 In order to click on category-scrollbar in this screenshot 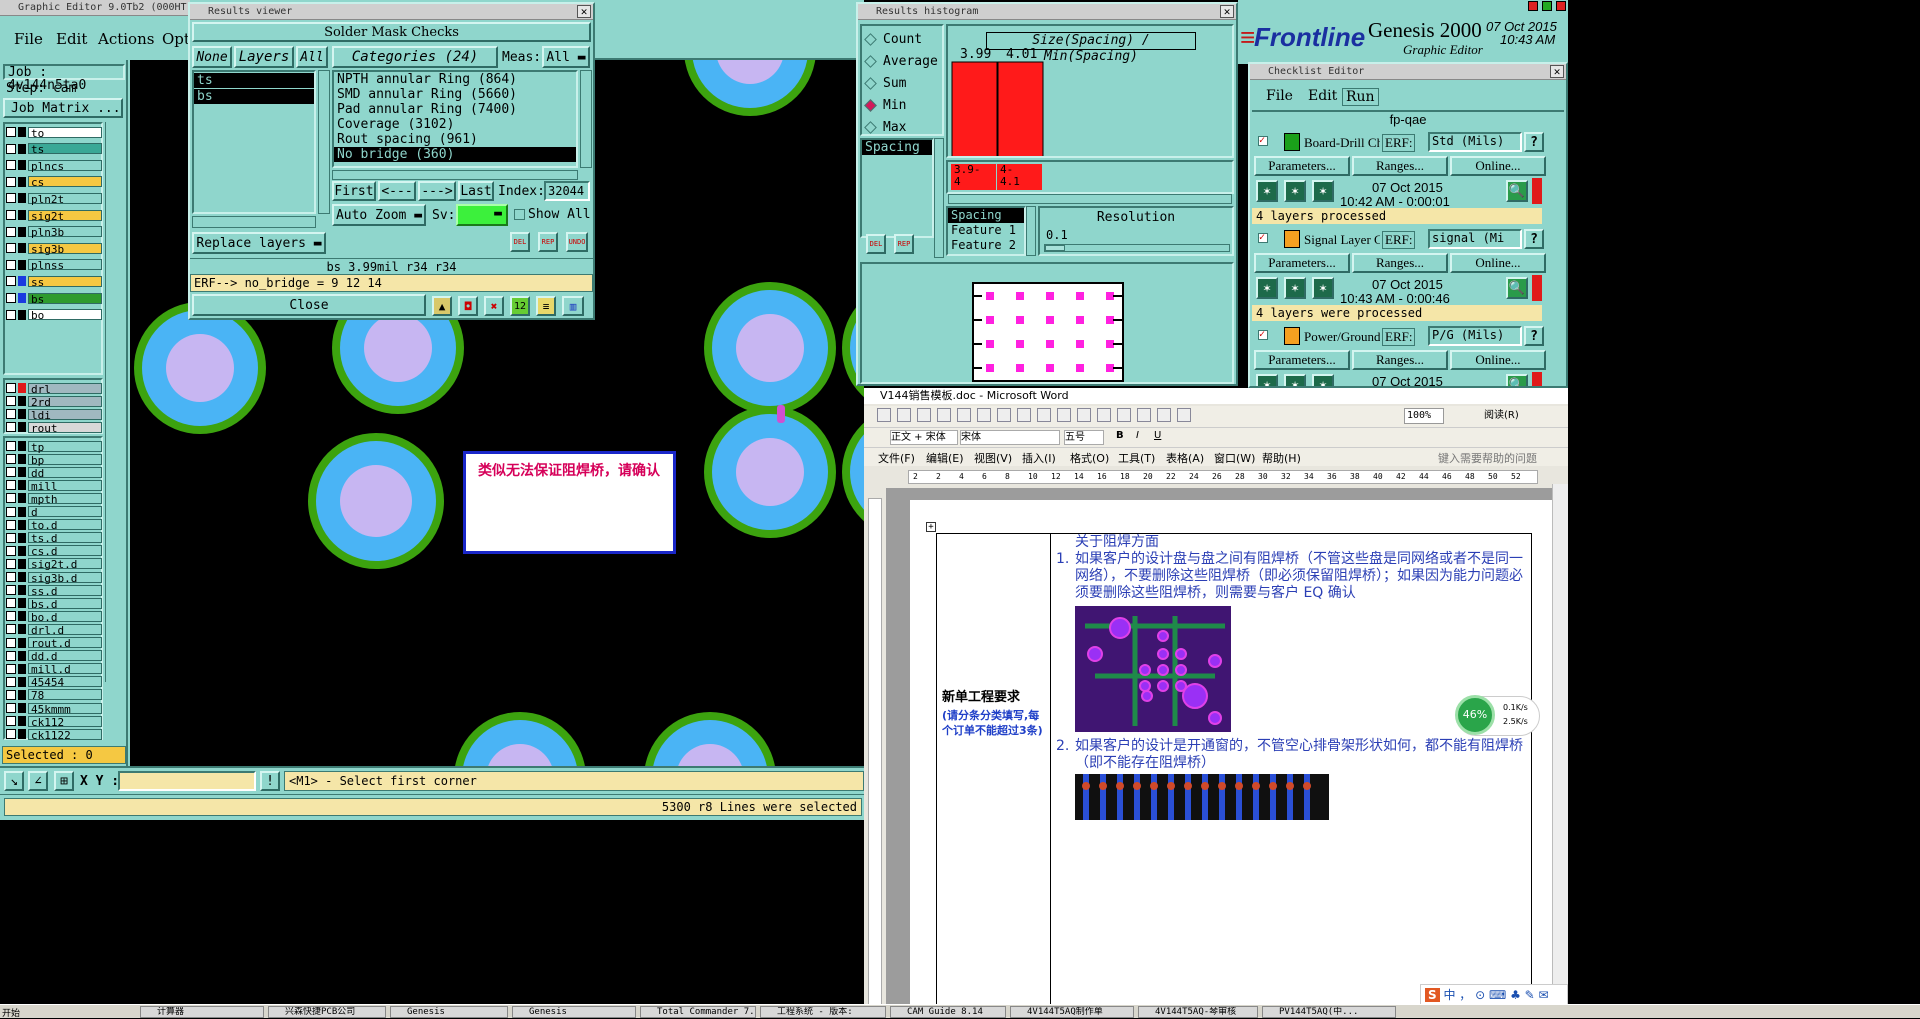, I will do `click(586, 119)`.